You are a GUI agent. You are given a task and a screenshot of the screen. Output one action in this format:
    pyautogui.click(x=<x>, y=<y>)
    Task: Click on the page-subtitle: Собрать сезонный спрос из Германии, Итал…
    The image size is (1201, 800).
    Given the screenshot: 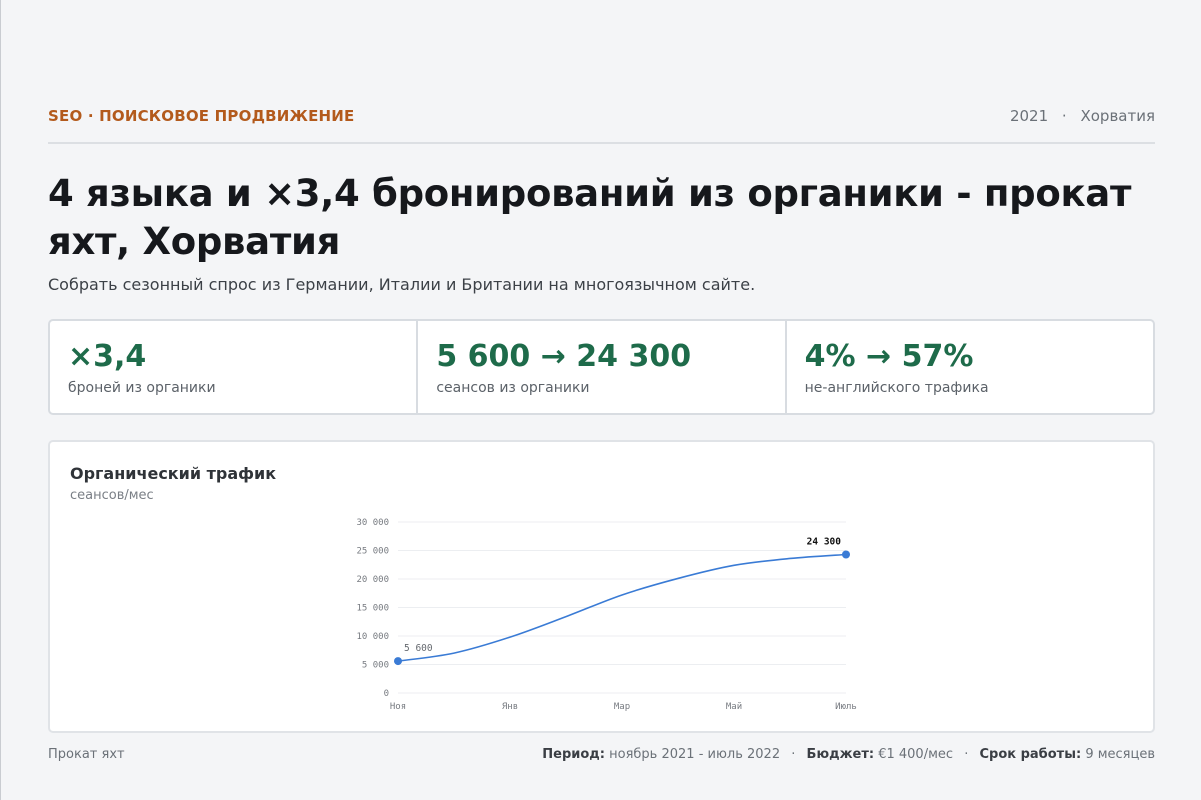 What is the action you would take?
    pyautogui.click(x=402, y=284)
    